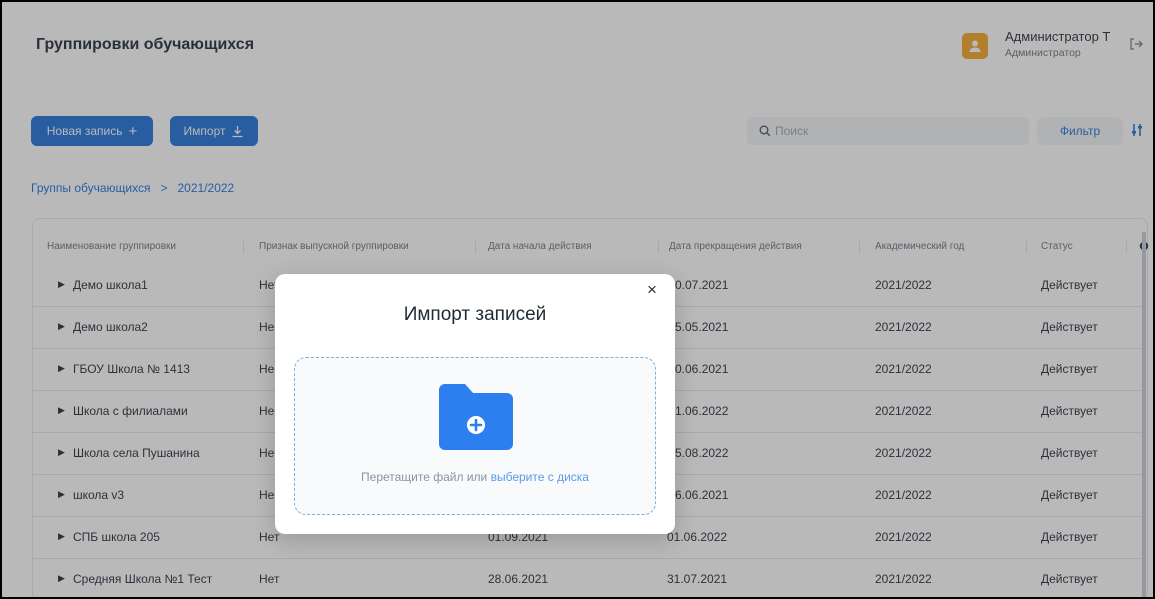  I want to click on close-icon: ×, so click(652, 289).